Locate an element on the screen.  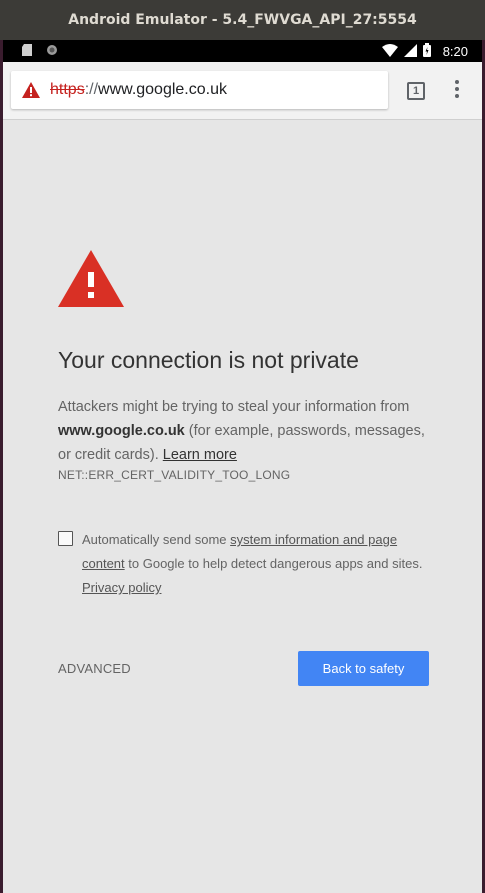
not-secure-warning-icon is located at coordinates (31, 90).